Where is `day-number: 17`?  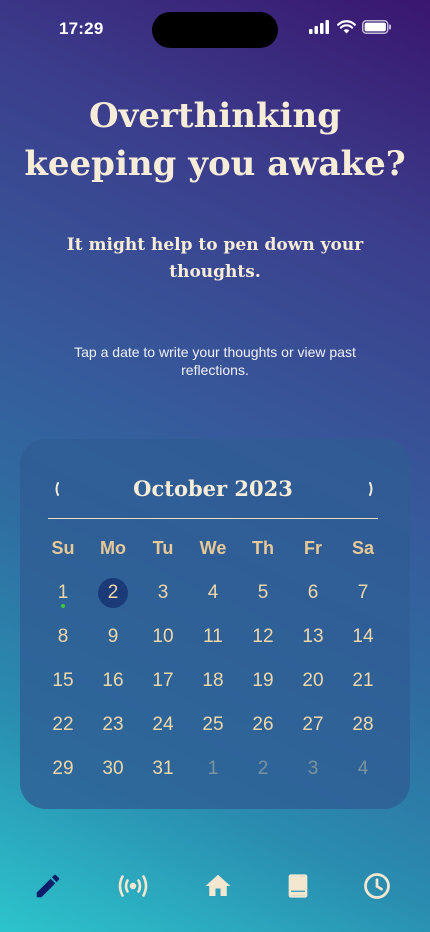 day-number: 17 is located at coordinates (163, 680).